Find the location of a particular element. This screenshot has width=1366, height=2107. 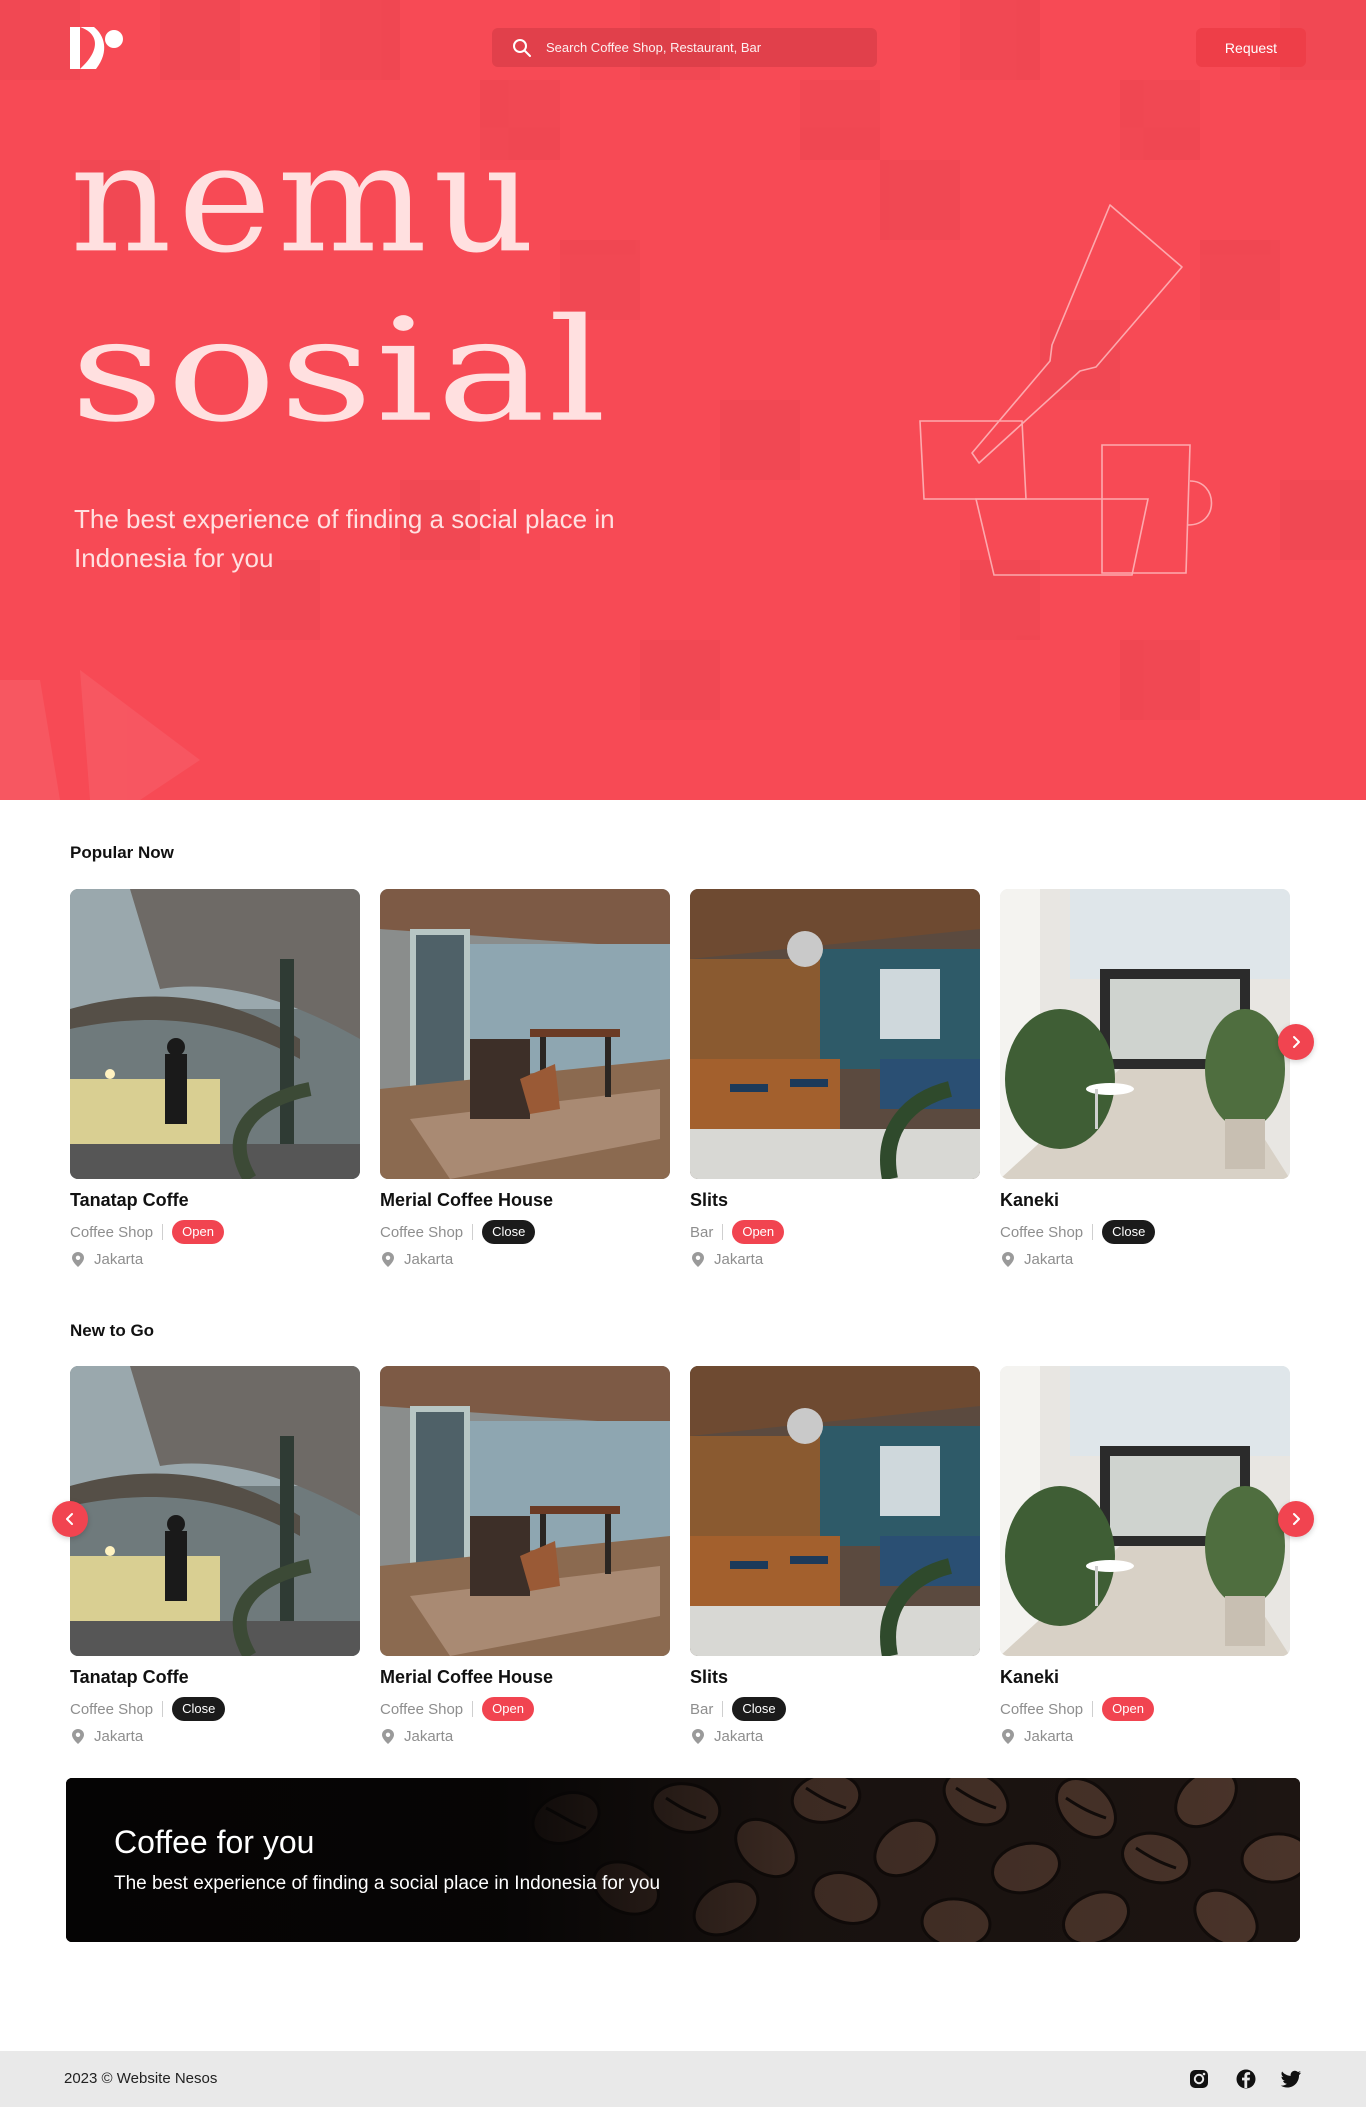

place-card: Slits Bar Open Jakarta is located at coordinates (835, 1079).